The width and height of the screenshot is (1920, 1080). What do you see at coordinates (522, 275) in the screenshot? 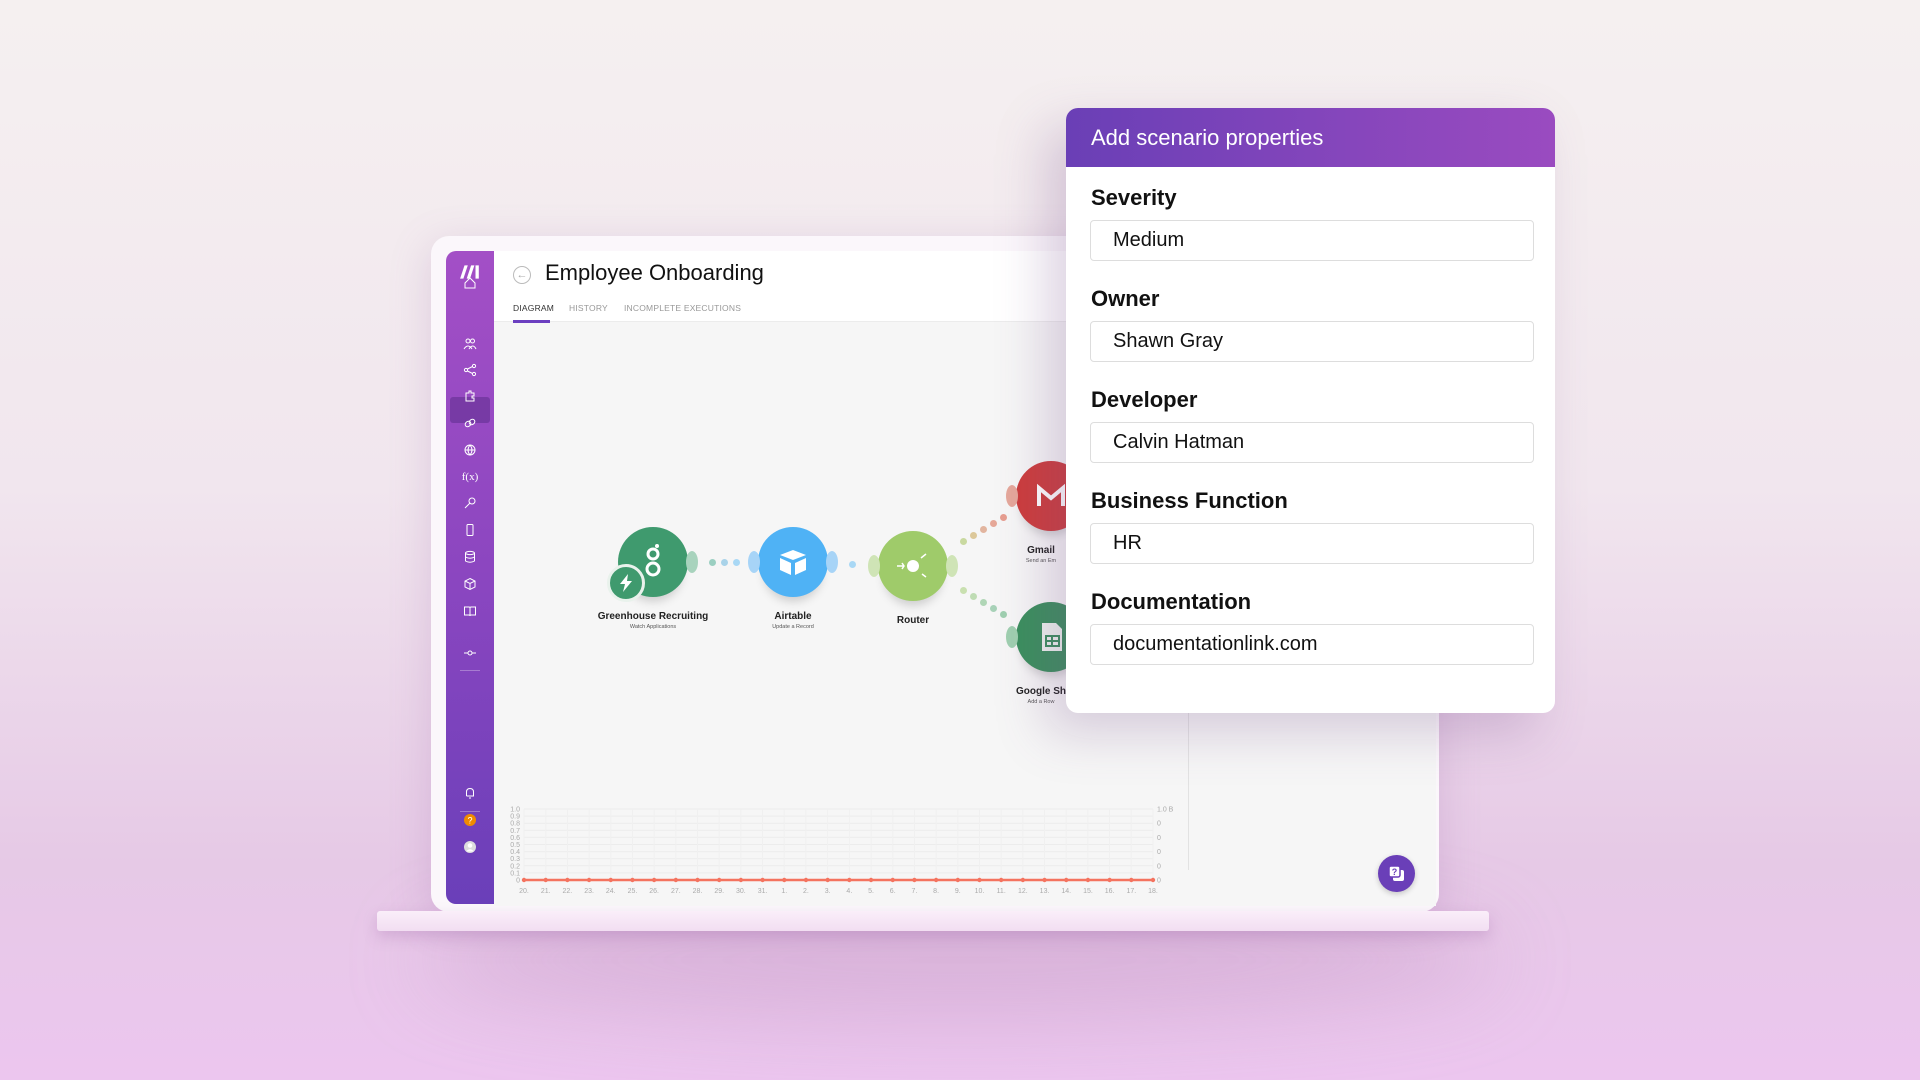
I see `back-button: ←` at bounding box center [522, 275].